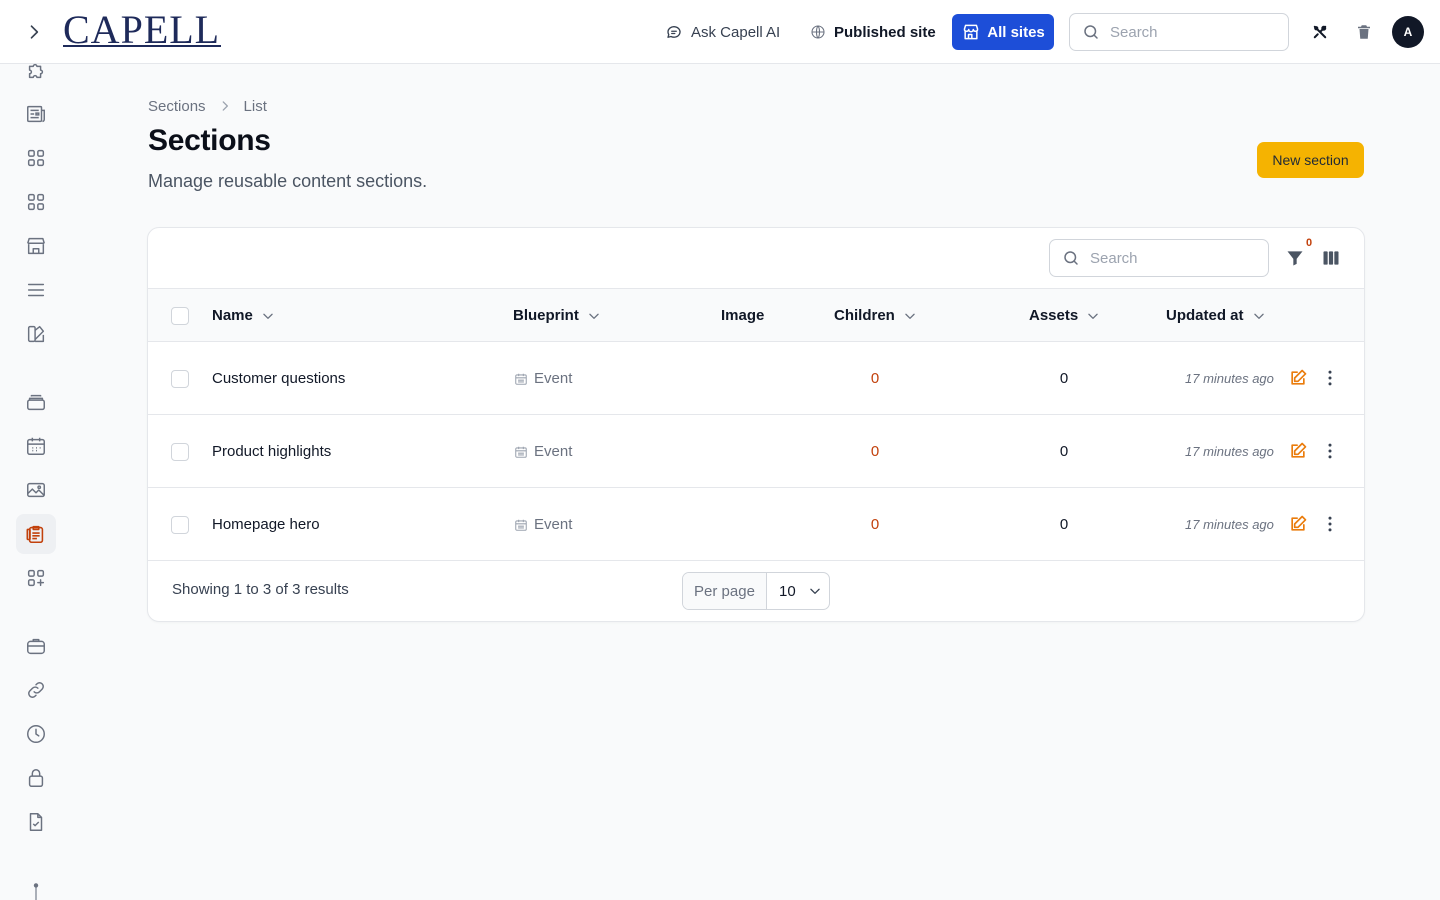 The width and height of the screenshot is (1440, 900). I want to click on per-page-label: Per page, so click(725, 591).